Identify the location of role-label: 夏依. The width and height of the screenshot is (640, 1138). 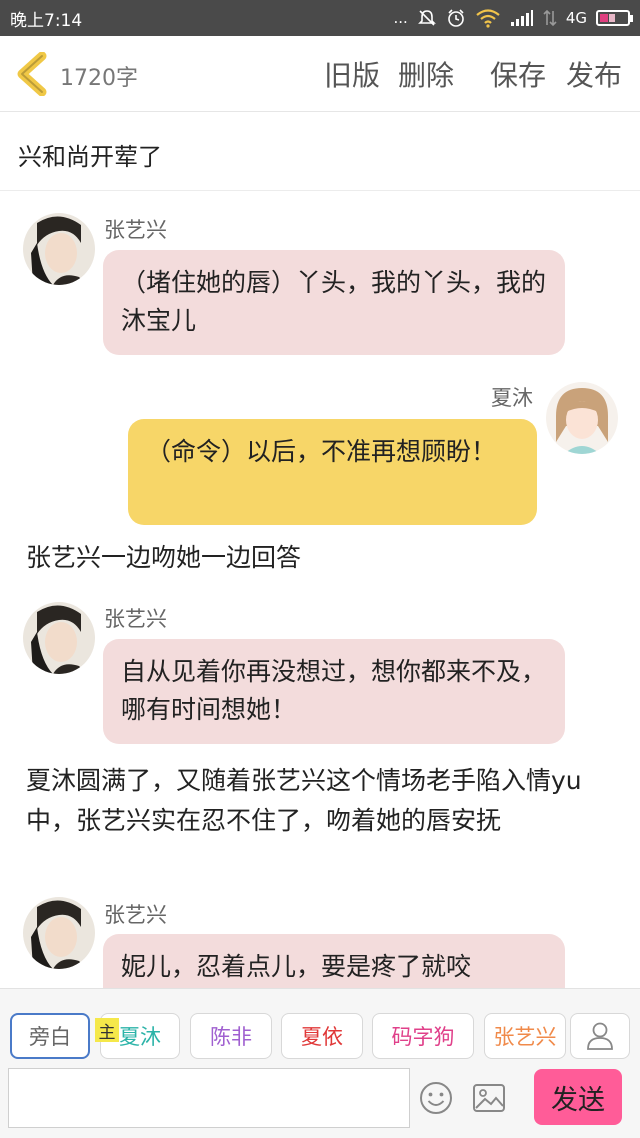
(322, 1037).